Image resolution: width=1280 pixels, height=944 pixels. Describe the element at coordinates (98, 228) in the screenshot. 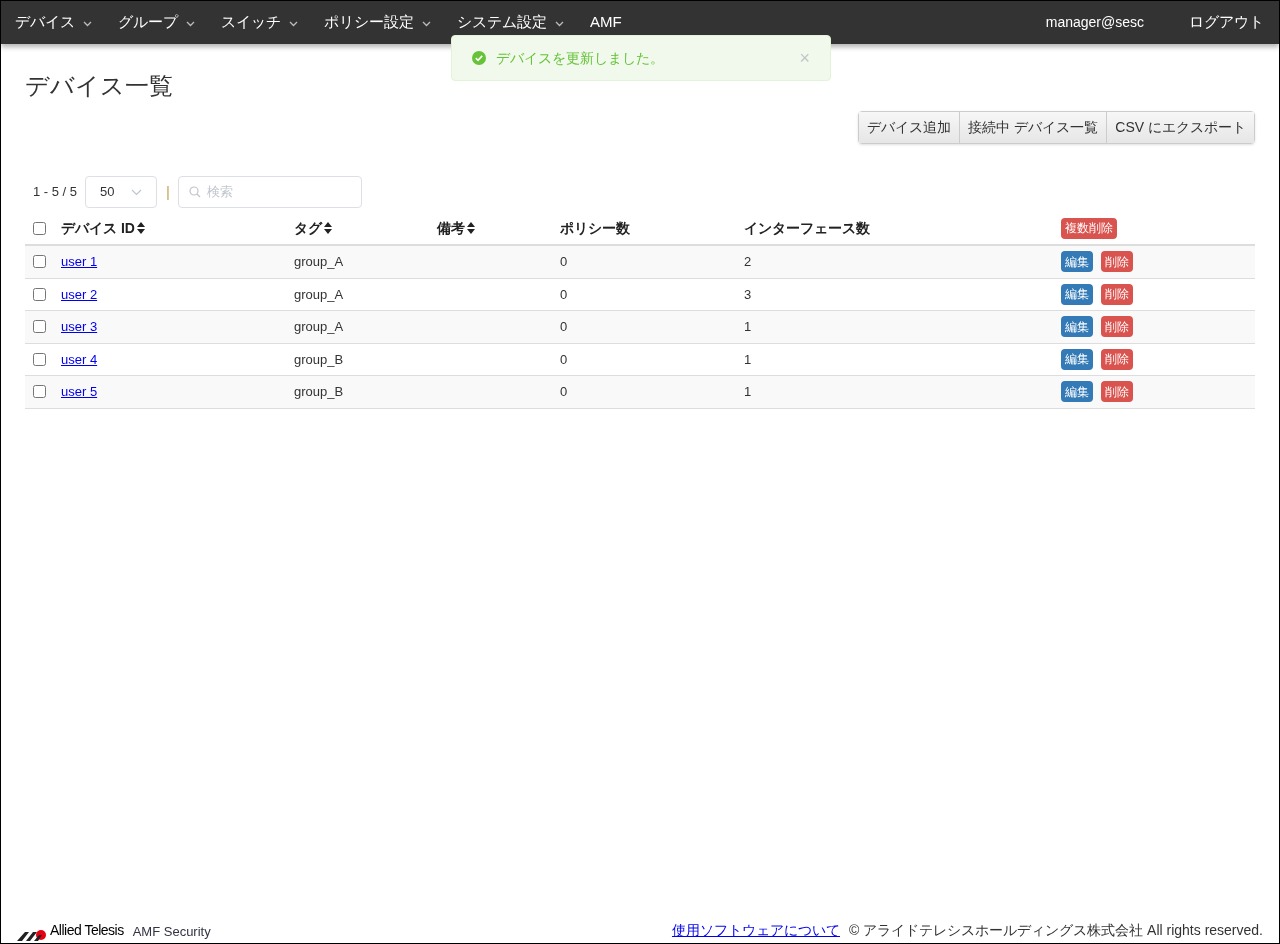

I see `column-header: デバイス ID` at that location.